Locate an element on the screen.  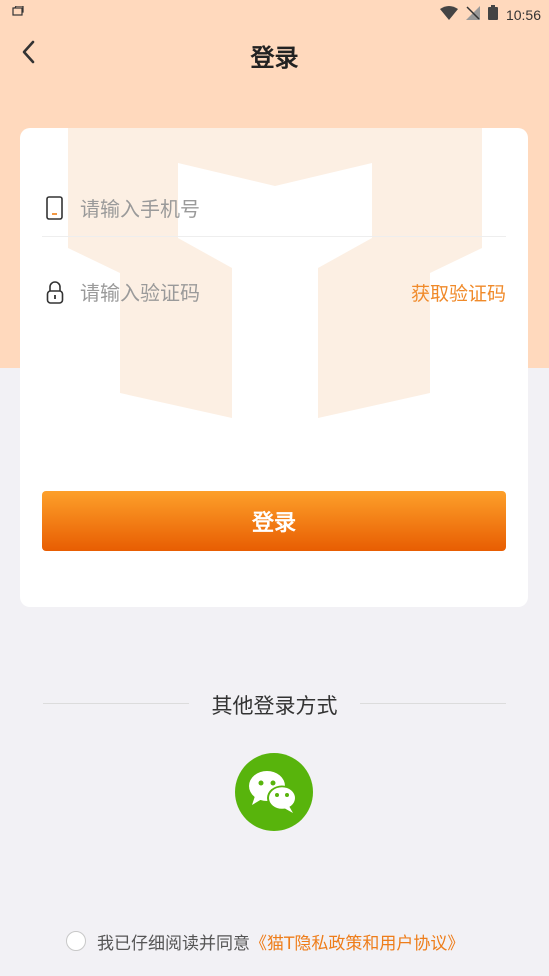
code-input is located at coordinates (245, 293).